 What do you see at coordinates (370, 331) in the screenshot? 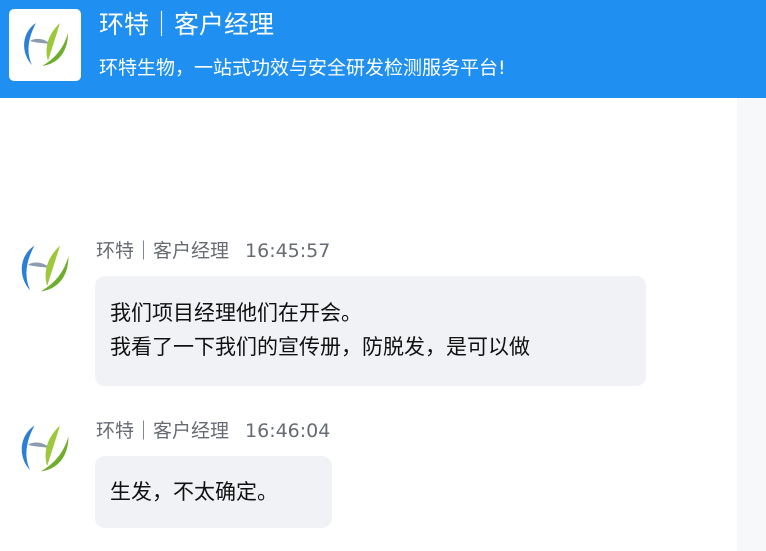
I see `message-bubble: 我们项目经理他们在开会。 我看了一下我们的宣传册，防脱发，是可以做` at bounding box center [370, 331].